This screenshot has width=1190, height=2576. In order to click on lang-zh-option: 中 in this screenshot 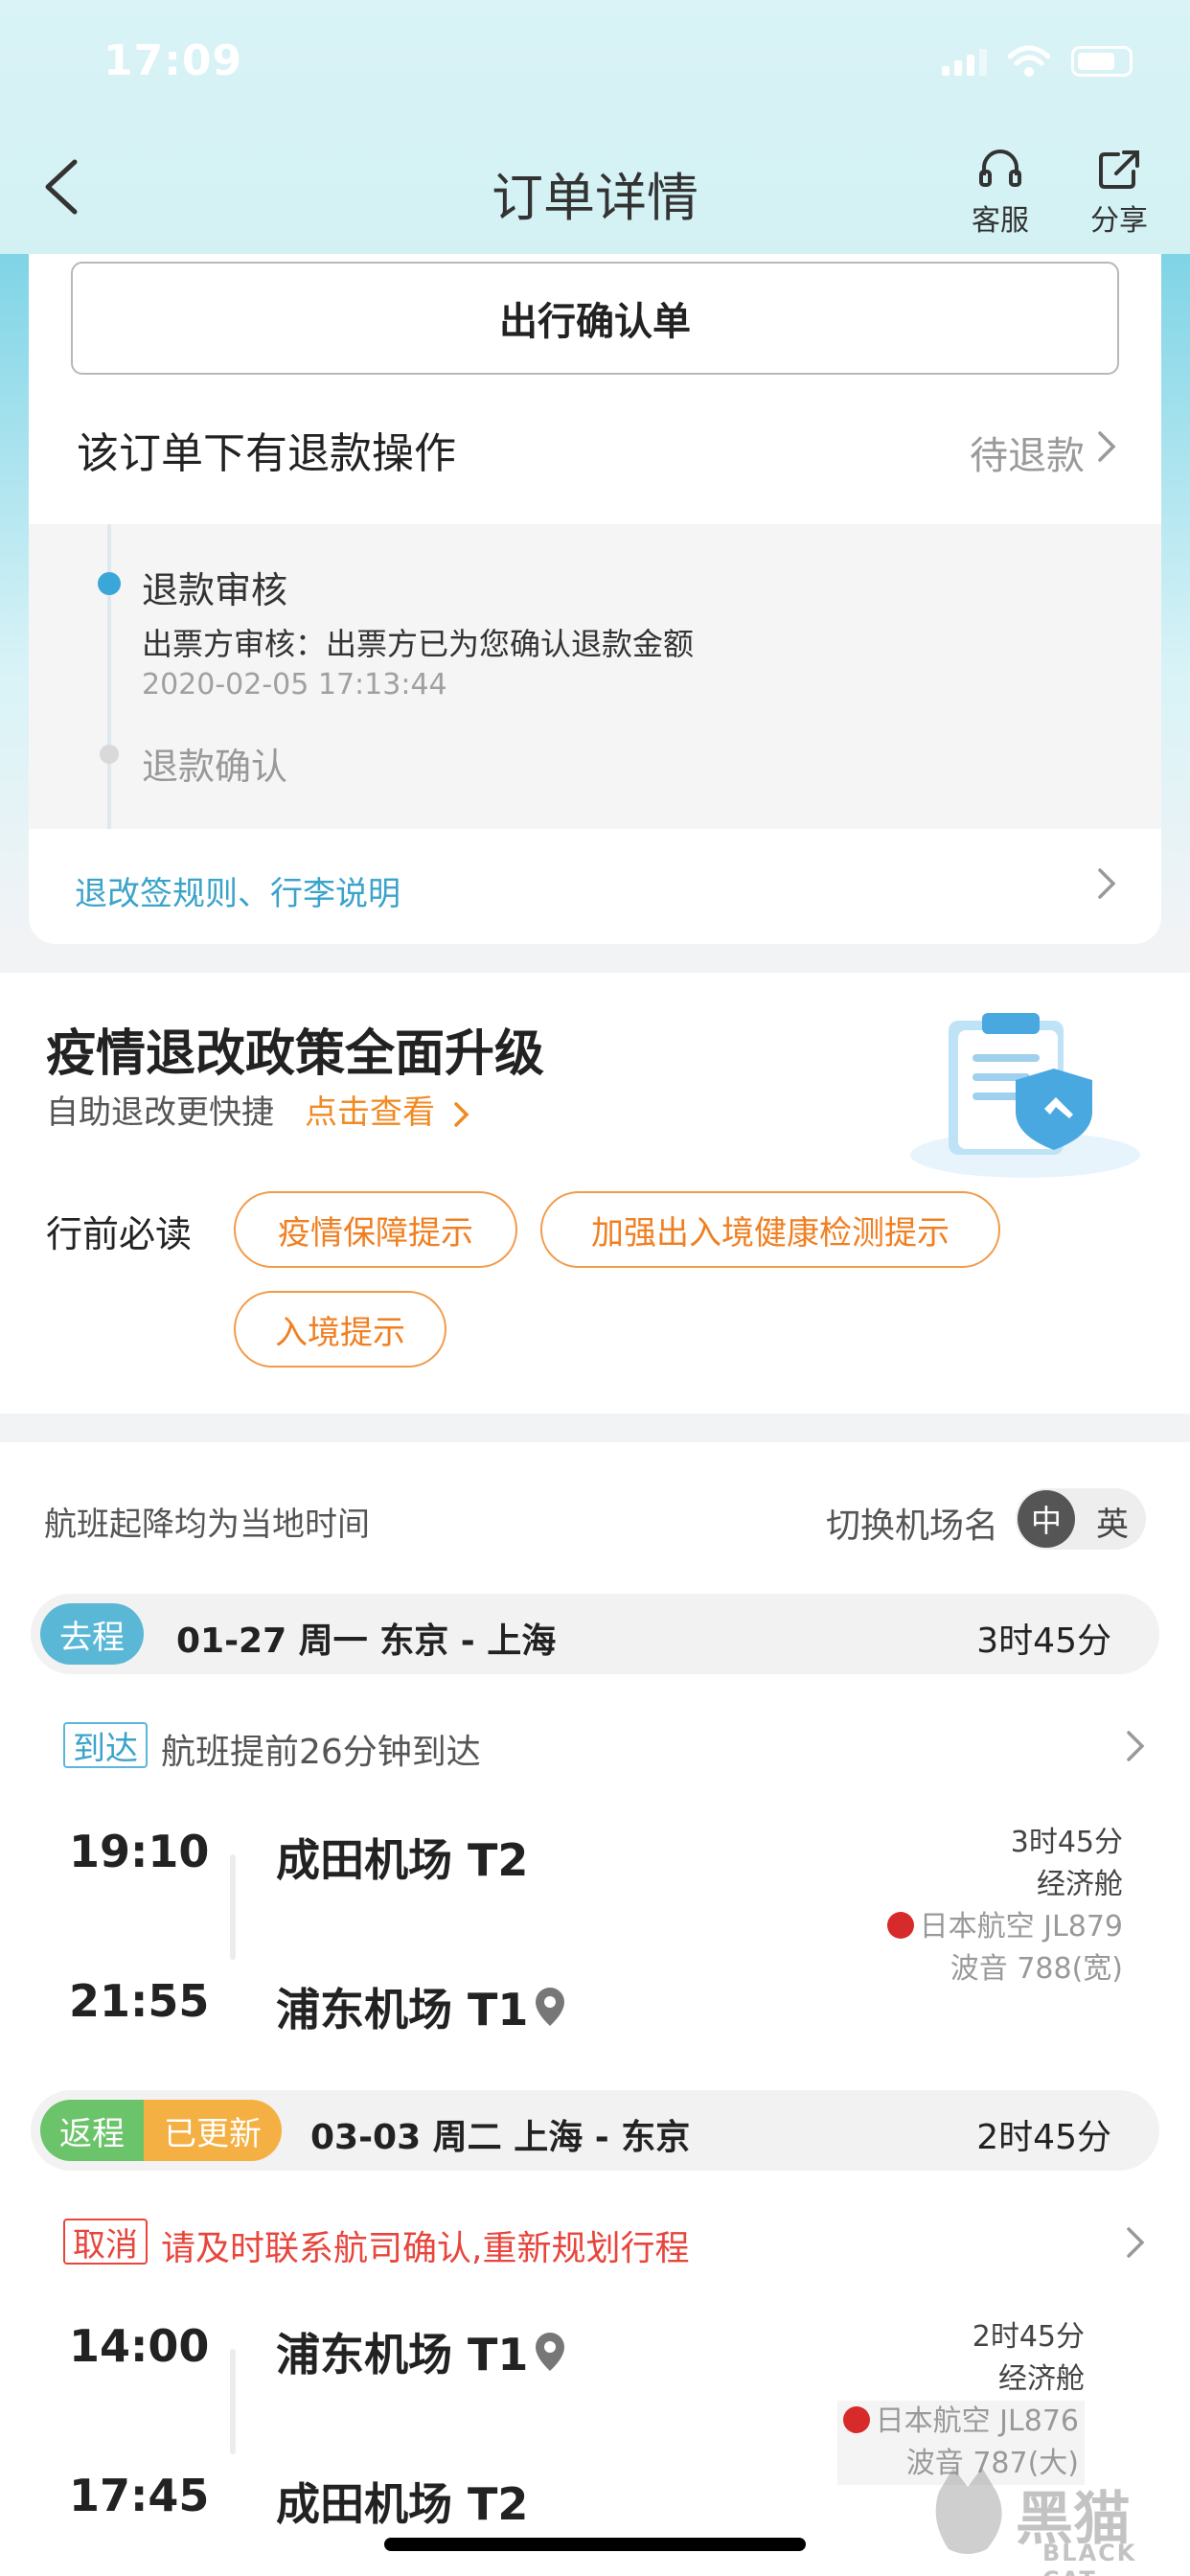, I will do `click(1046, 1519)`.